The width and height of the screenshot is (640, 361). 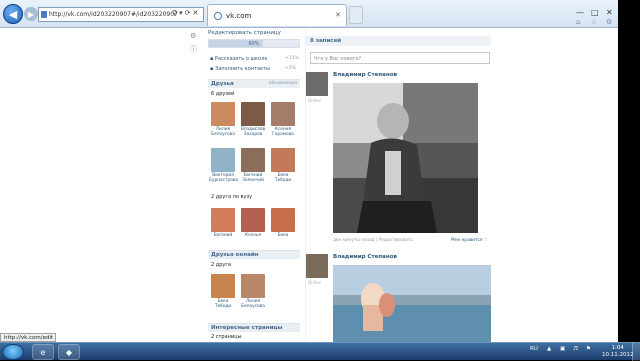 I want to click on online-title: Друзья онлайн, so click(x=235, y=255).